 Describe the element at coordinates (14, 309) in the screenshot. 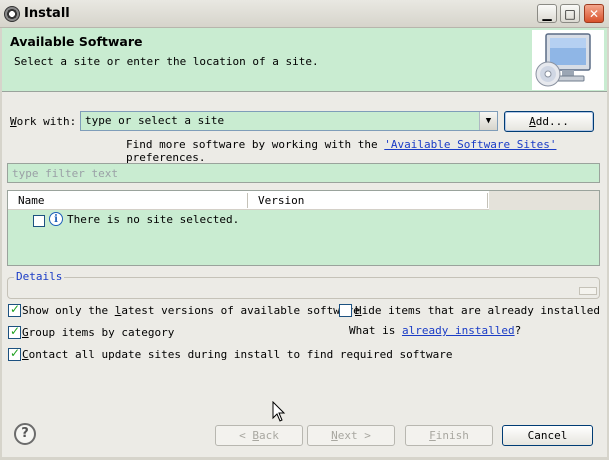

I see `show-latest-checkbox` at that location.